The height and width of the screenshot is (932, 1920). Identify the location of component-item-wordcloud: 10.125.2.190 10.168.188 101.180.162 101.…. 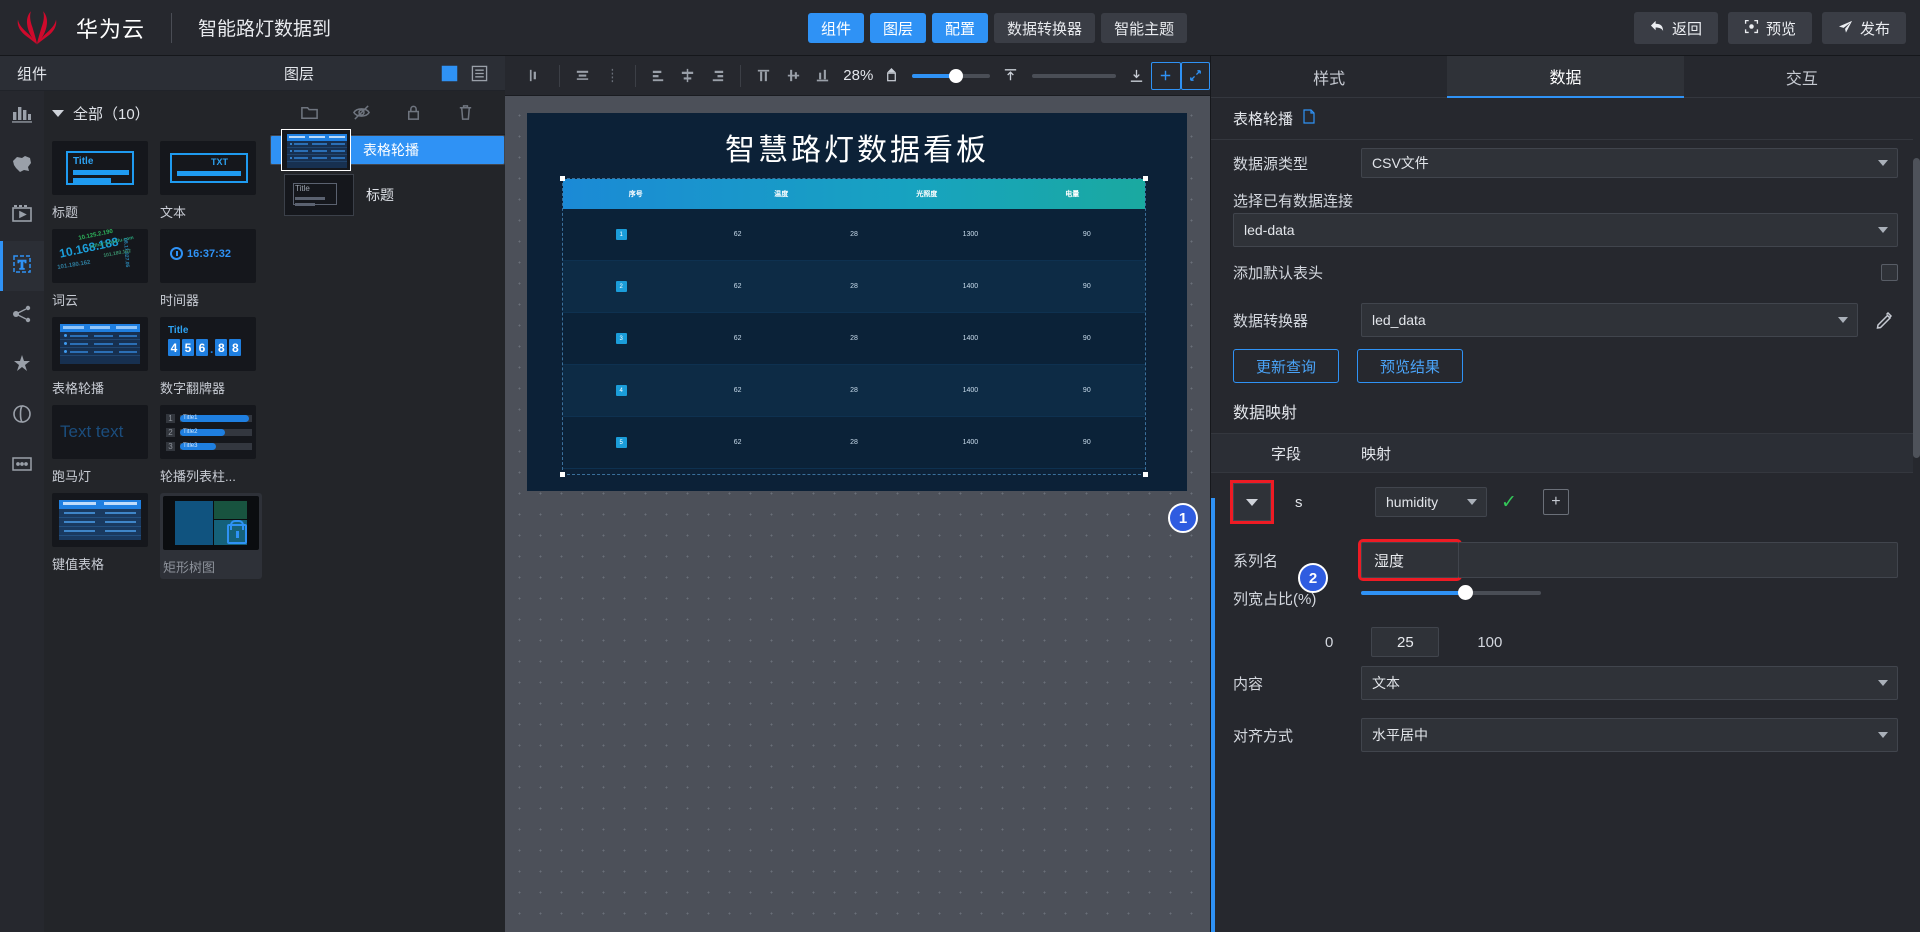
(100, 269).